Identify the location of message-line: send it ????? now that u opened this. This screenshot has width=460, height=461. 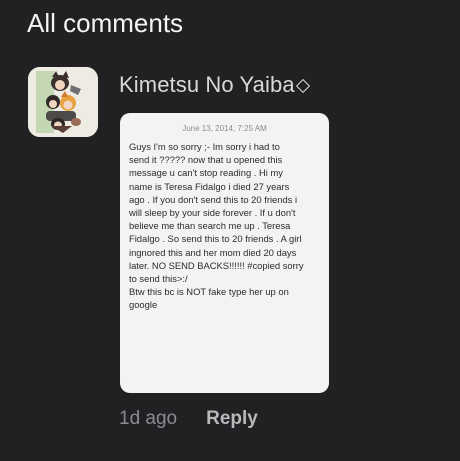
(206, 160).